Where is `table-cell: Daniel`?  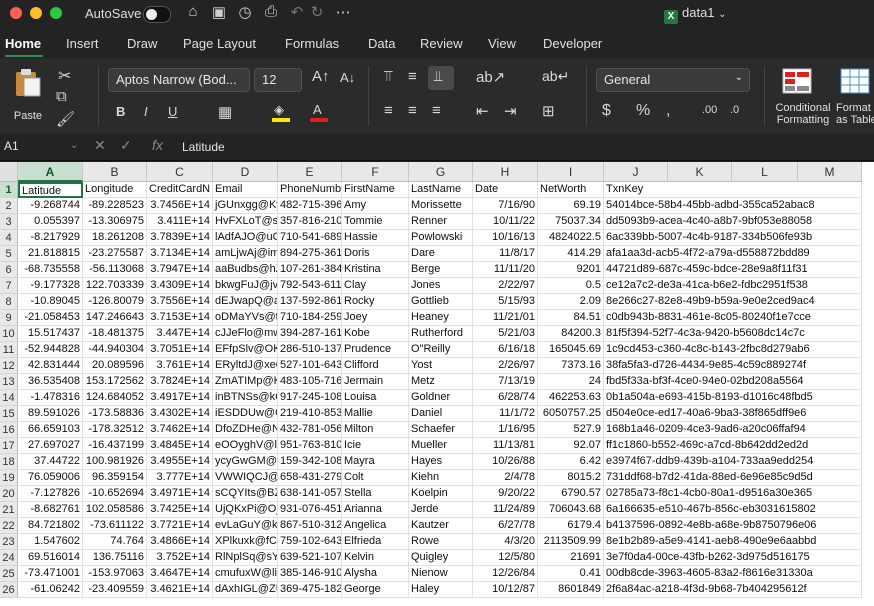 table-cell: Daniel is located at coordinates (441, 414).